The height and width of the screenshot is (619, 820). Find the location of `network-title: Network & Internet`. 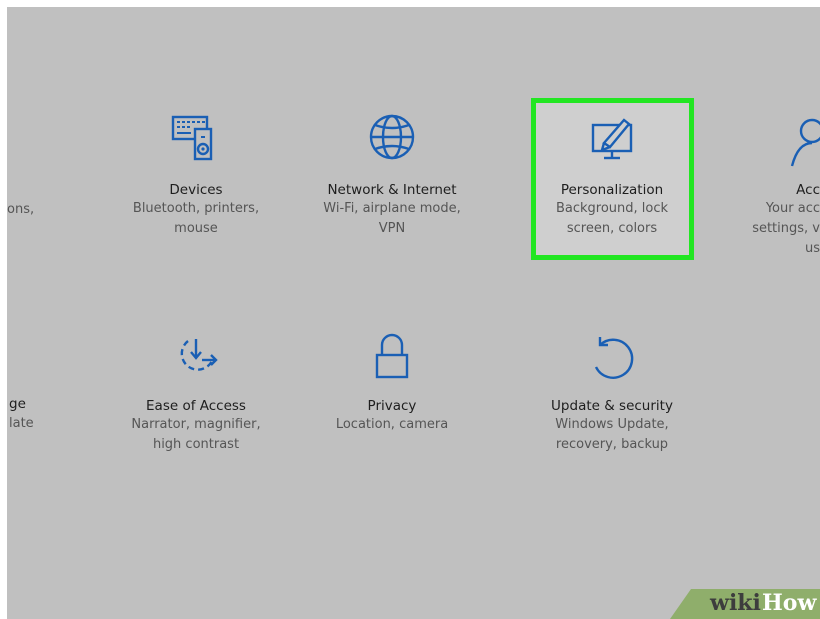

network-title: Network & Internet is located at coordinates (392, 190).